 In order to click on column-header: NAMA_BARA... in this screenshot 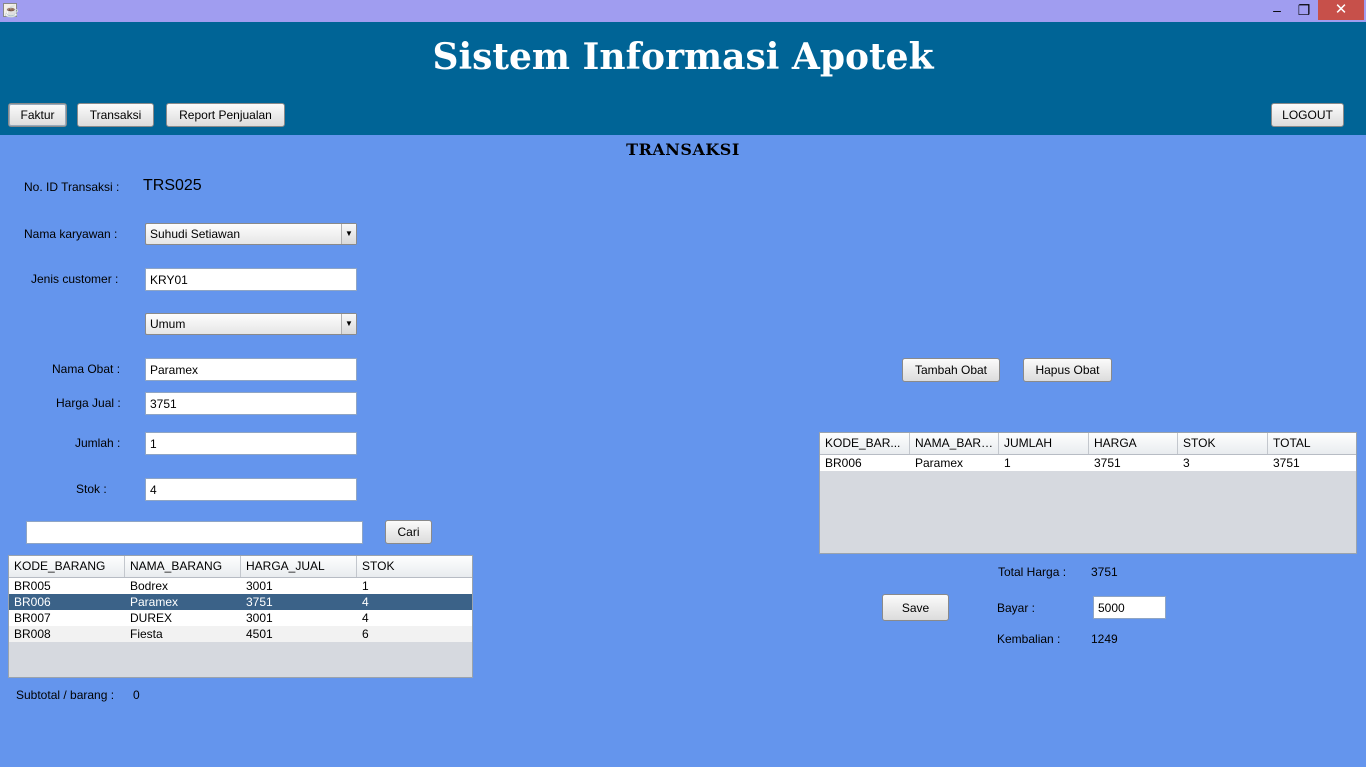, I will do `click(954, 443)`.